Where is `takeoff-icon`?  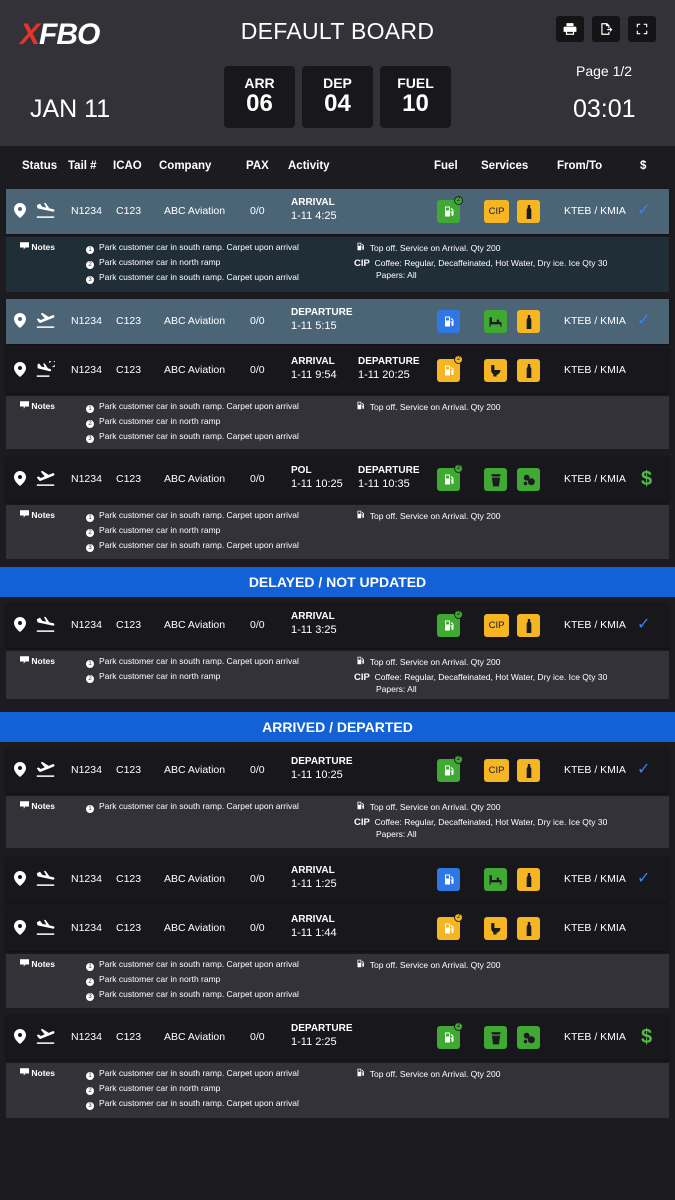
takeoff-icon is located at coordinates (45, 1037).